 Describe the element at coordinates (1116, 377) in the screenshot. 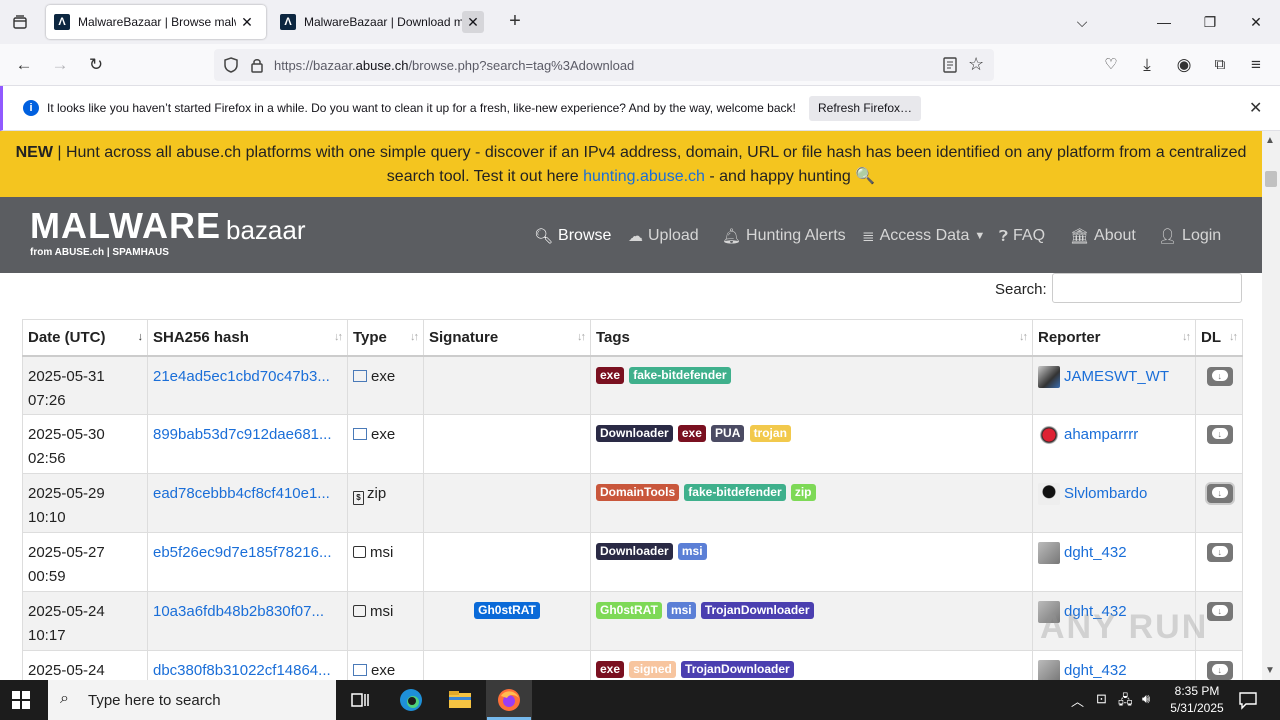

I see `reporter-link: JAMESWT_WT` at that location.